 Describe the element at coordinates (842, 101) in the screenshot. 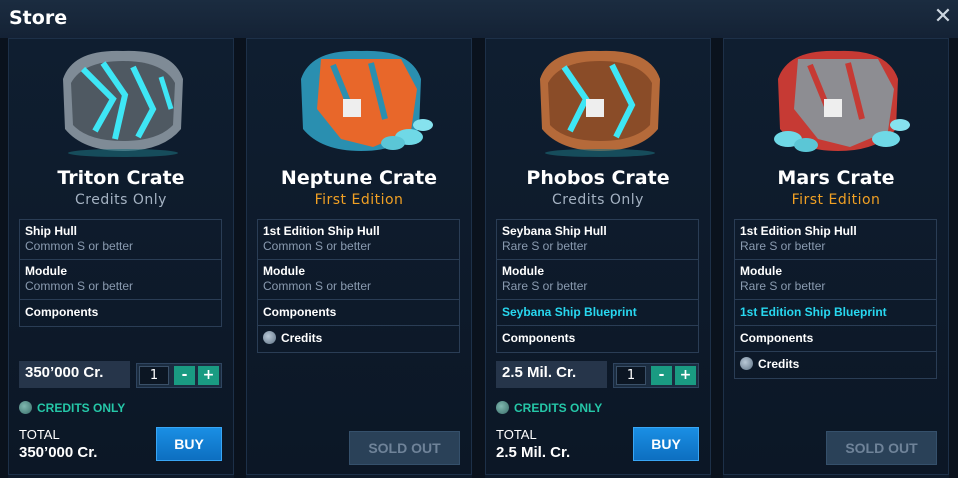

I see `mars-crate-image` at that location.